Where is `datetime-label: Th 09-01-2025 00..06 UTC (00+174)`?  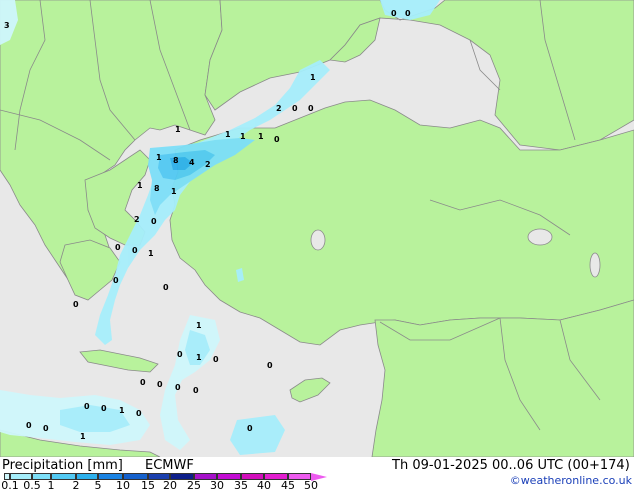 datetime-label: Th 09-01-2025 00..06 UTC (00+174) is located at coordinates (511, 465).